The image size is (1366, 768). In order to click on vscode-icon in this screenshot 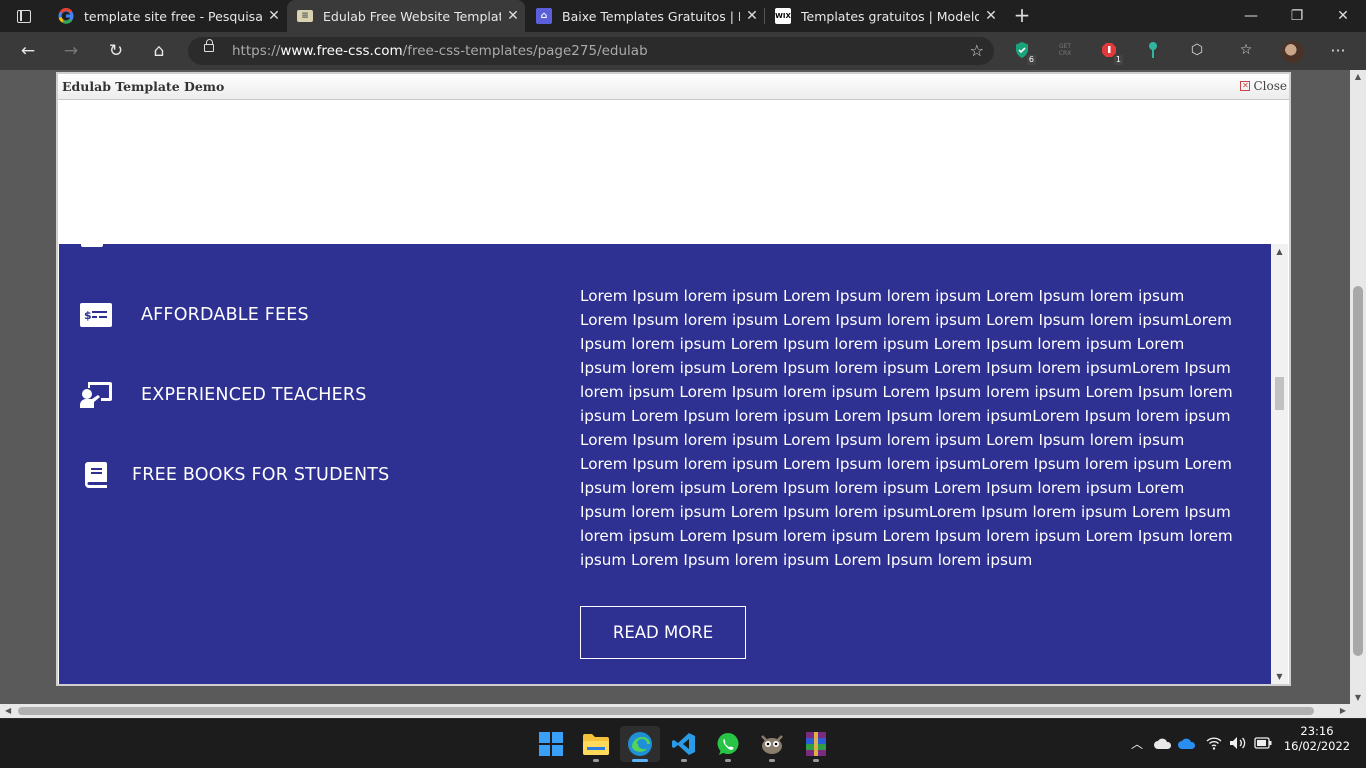, I will do `click(683, 744)`.